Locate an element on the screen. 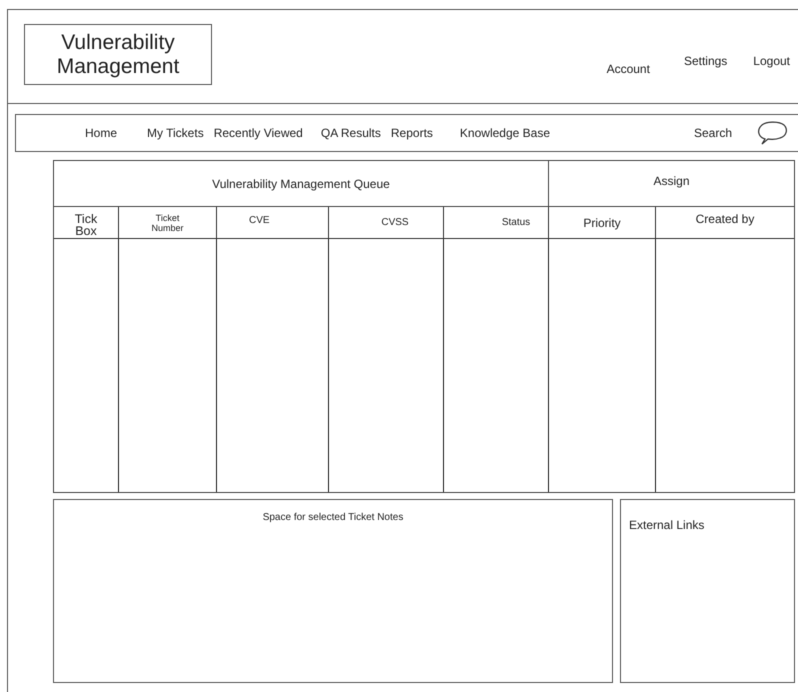 The image size is (798, 692). header-link: Settings is located at coordinates (706, 62).